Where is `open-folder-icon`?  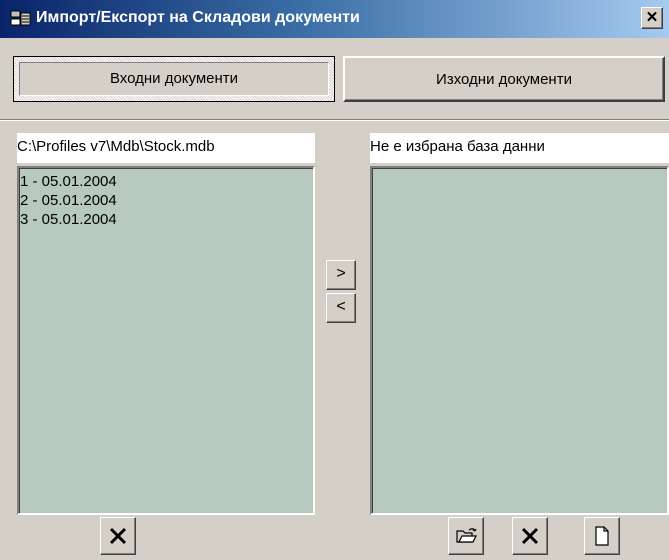 open-folder-icon is located at coordinates (466, 535).